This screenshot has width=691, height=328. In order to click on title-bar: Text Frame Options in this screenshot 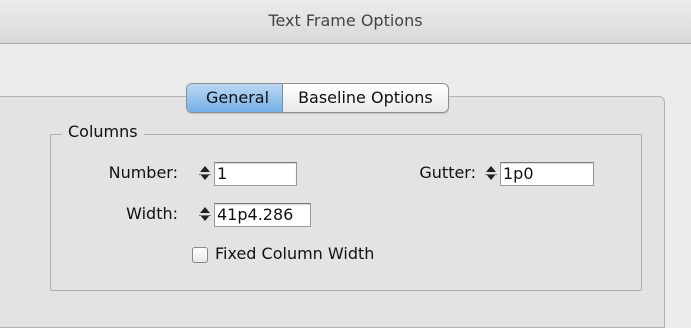, I will do `click(345, 22)`.